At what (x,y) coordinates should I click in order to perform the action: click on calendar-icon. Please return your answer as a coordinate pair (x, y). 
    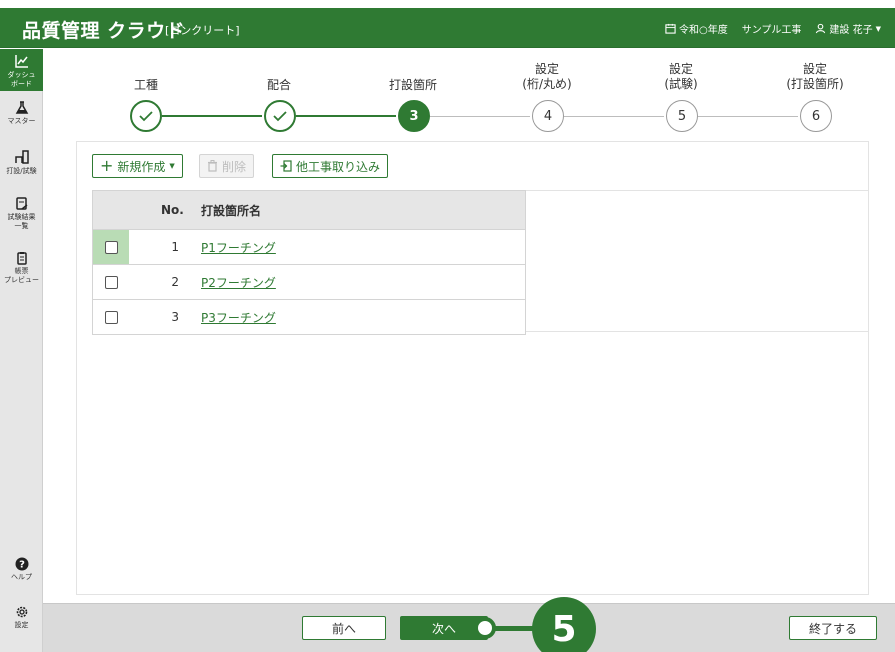
    Looking at the image, I should click on (670, 28).